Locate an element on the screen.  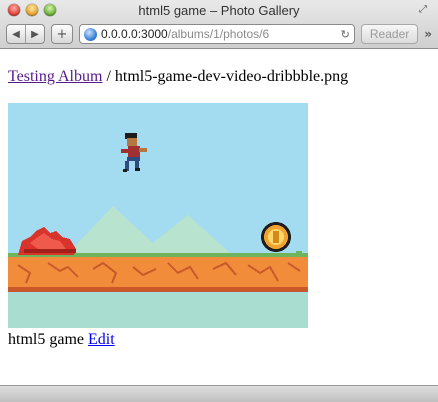
url-path: /albums/1/photos/6 is located at coordinates (218, 34).